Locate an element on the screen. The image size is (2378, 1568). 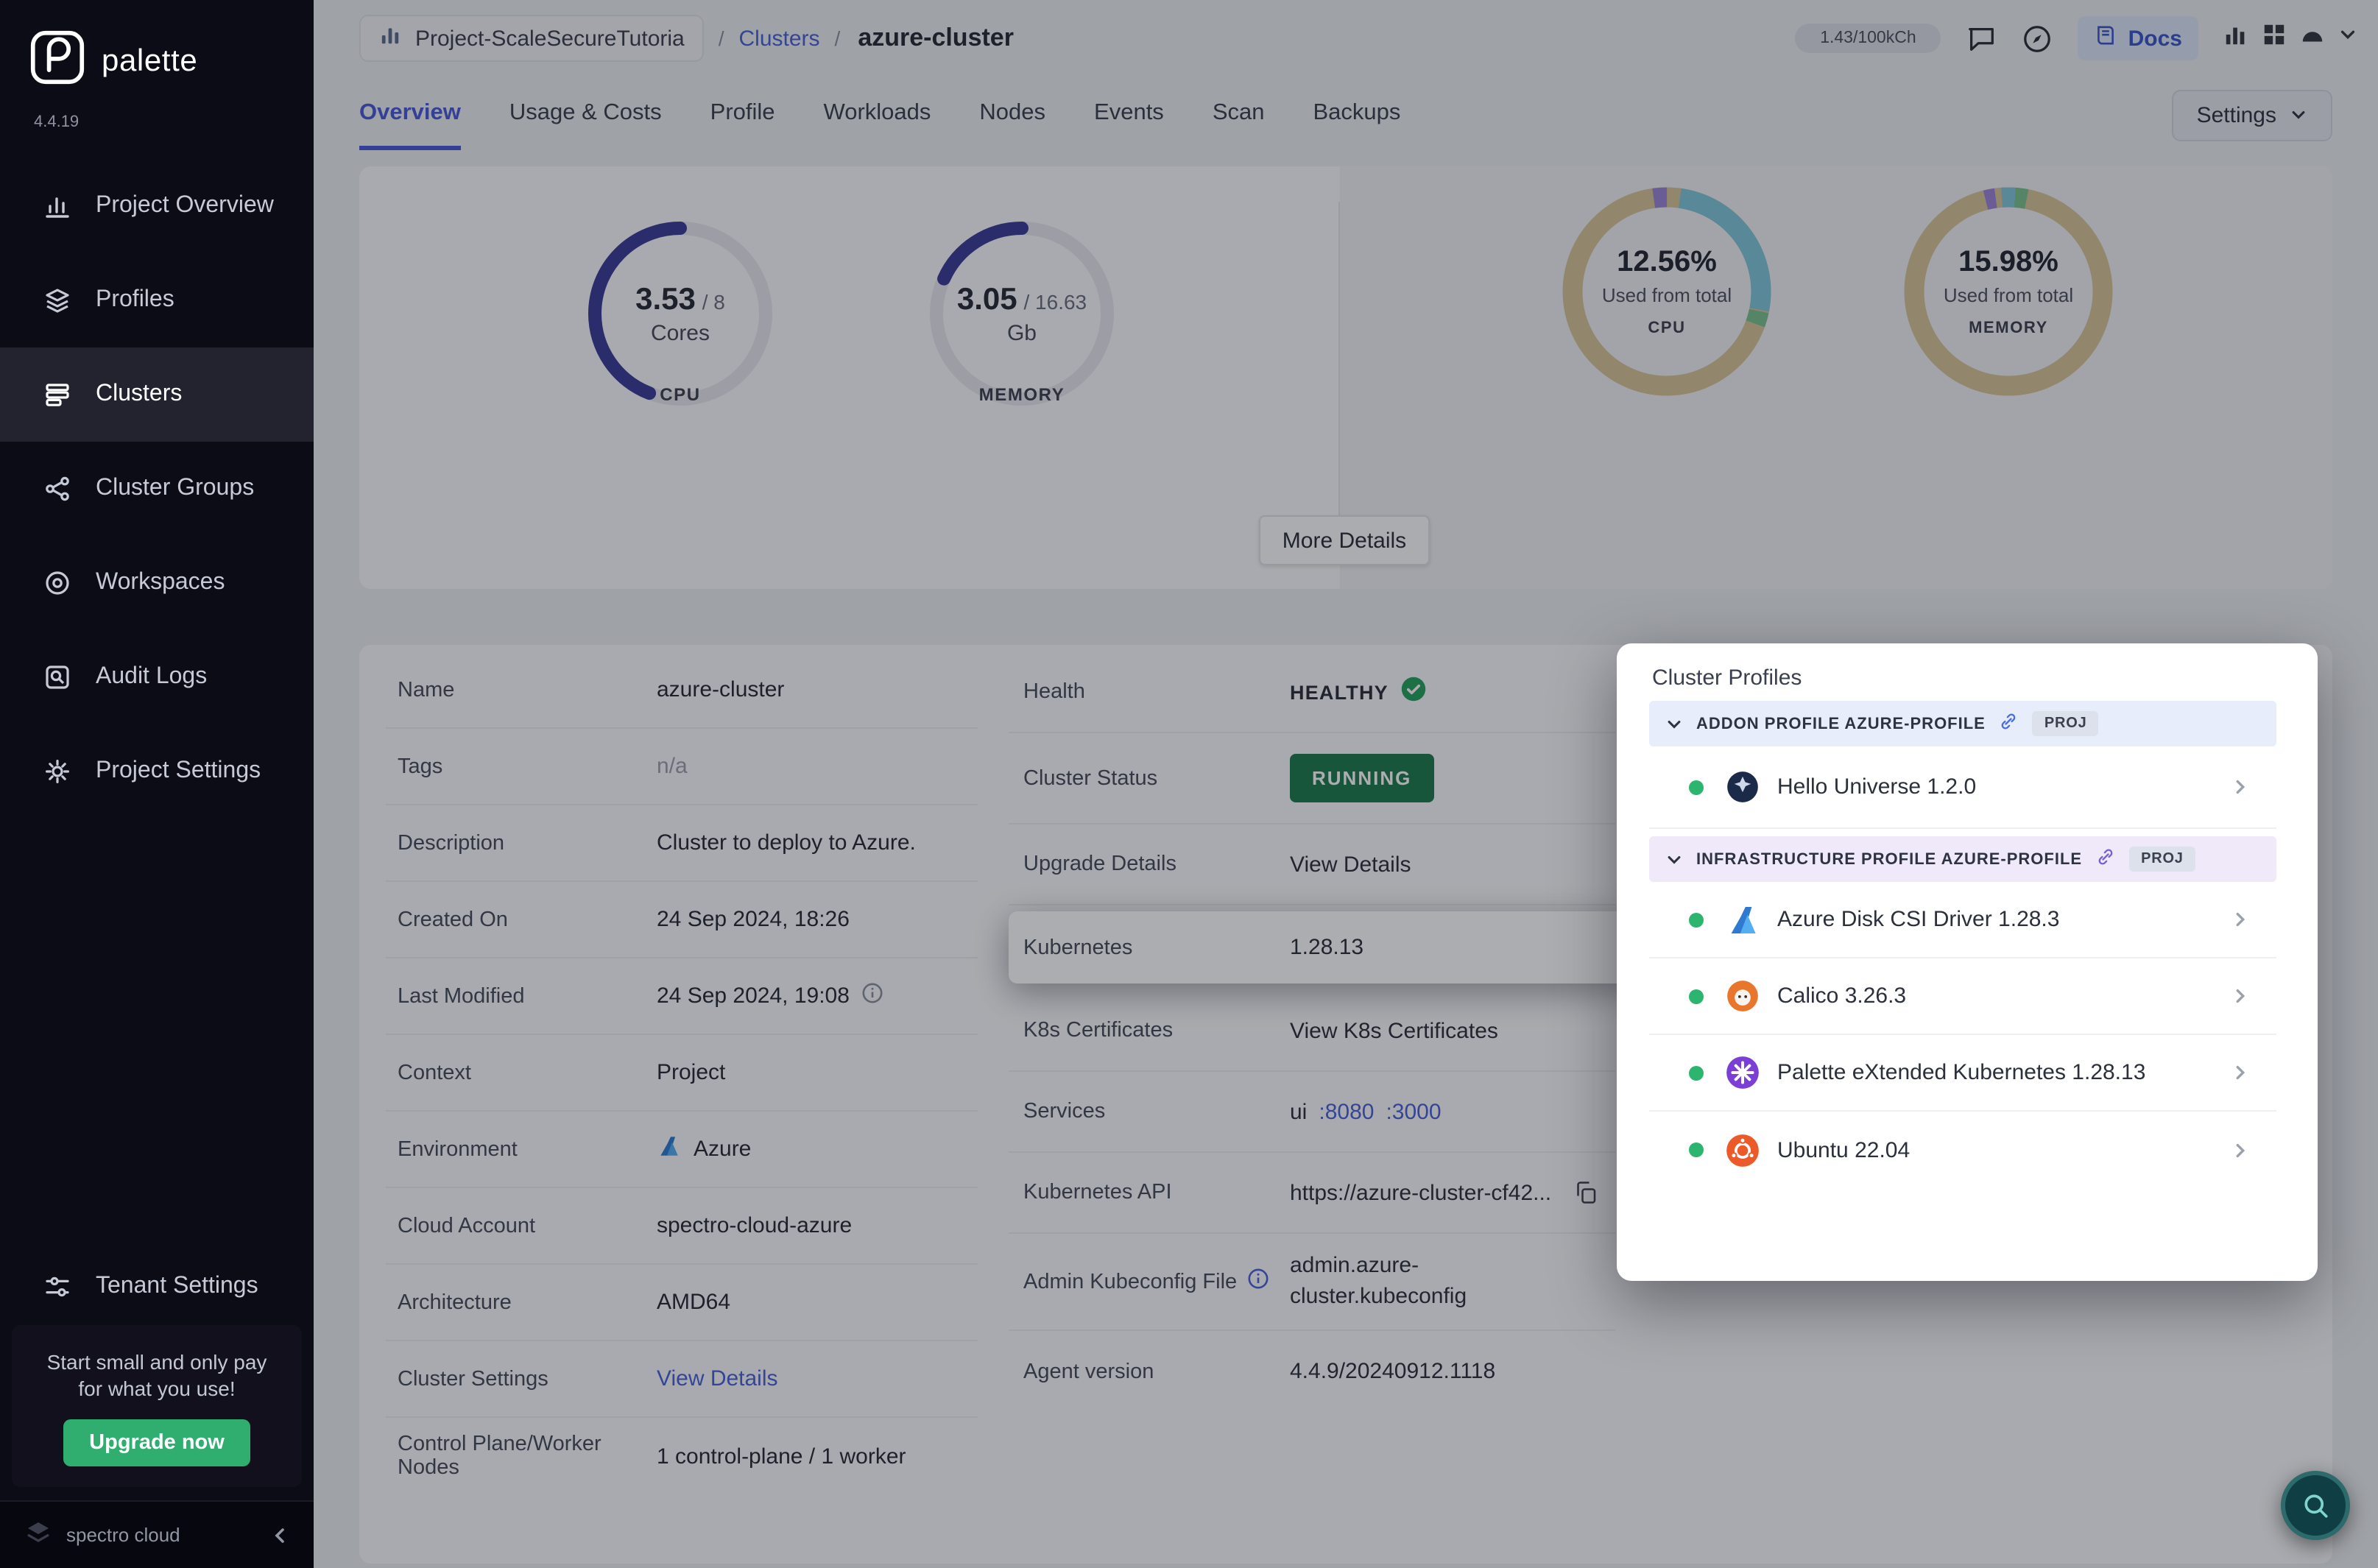
sidebar-footer: spectro cloud is located at coordinates (157, 1534).